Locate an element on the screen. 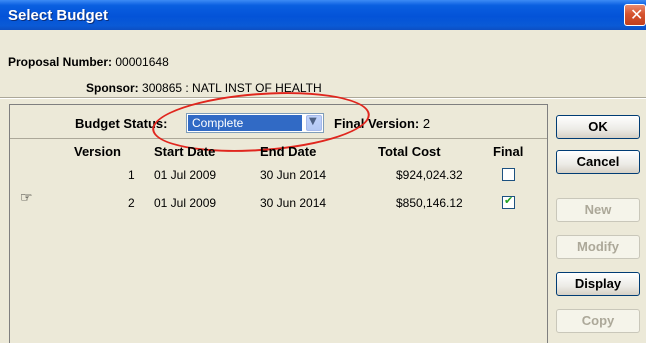 This screenshot has width=646, height=343. column-header-total-cost: Total Cost is located at coordinates (409, 151).